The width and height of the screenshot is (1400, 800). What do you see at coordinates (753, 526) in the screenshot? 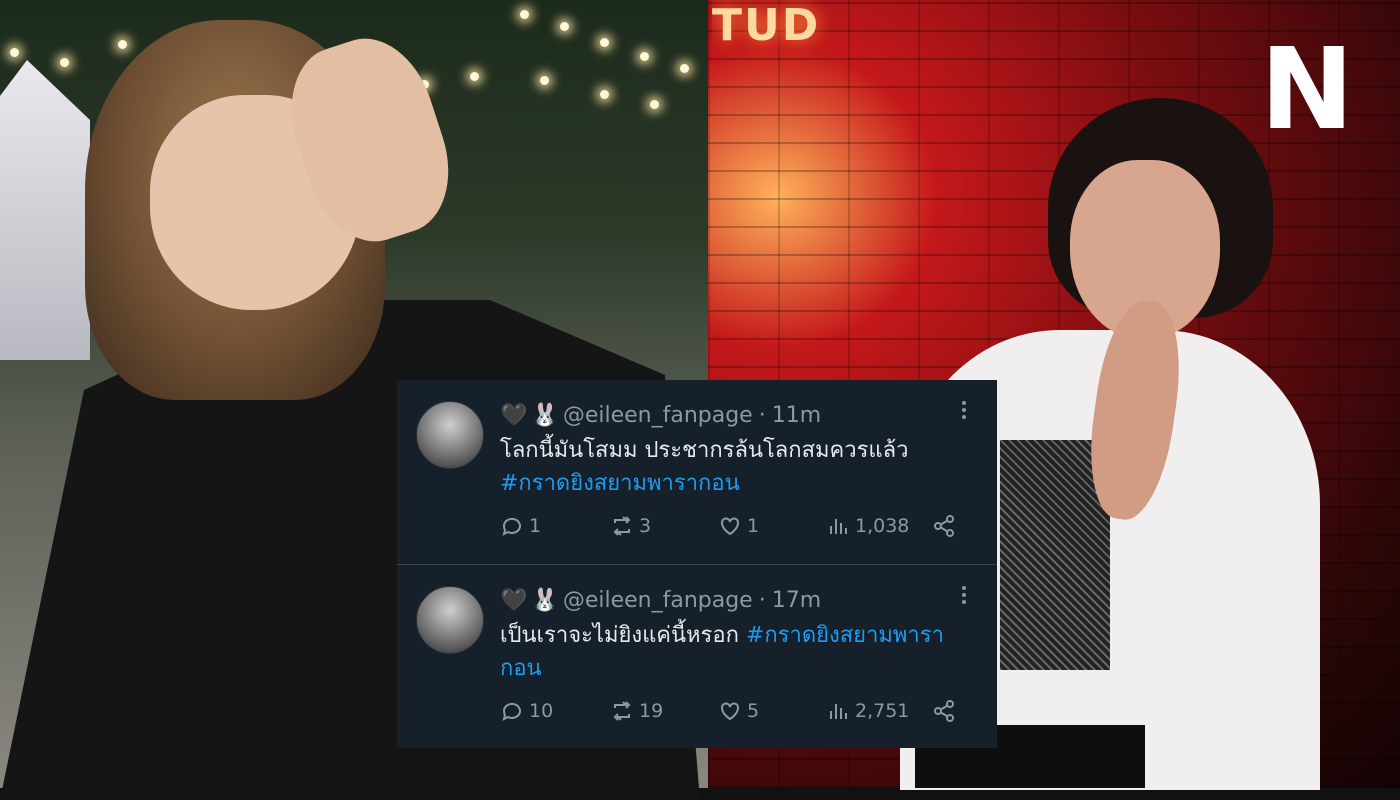
I see `like-count: 1` at bounding box center [753, 526].